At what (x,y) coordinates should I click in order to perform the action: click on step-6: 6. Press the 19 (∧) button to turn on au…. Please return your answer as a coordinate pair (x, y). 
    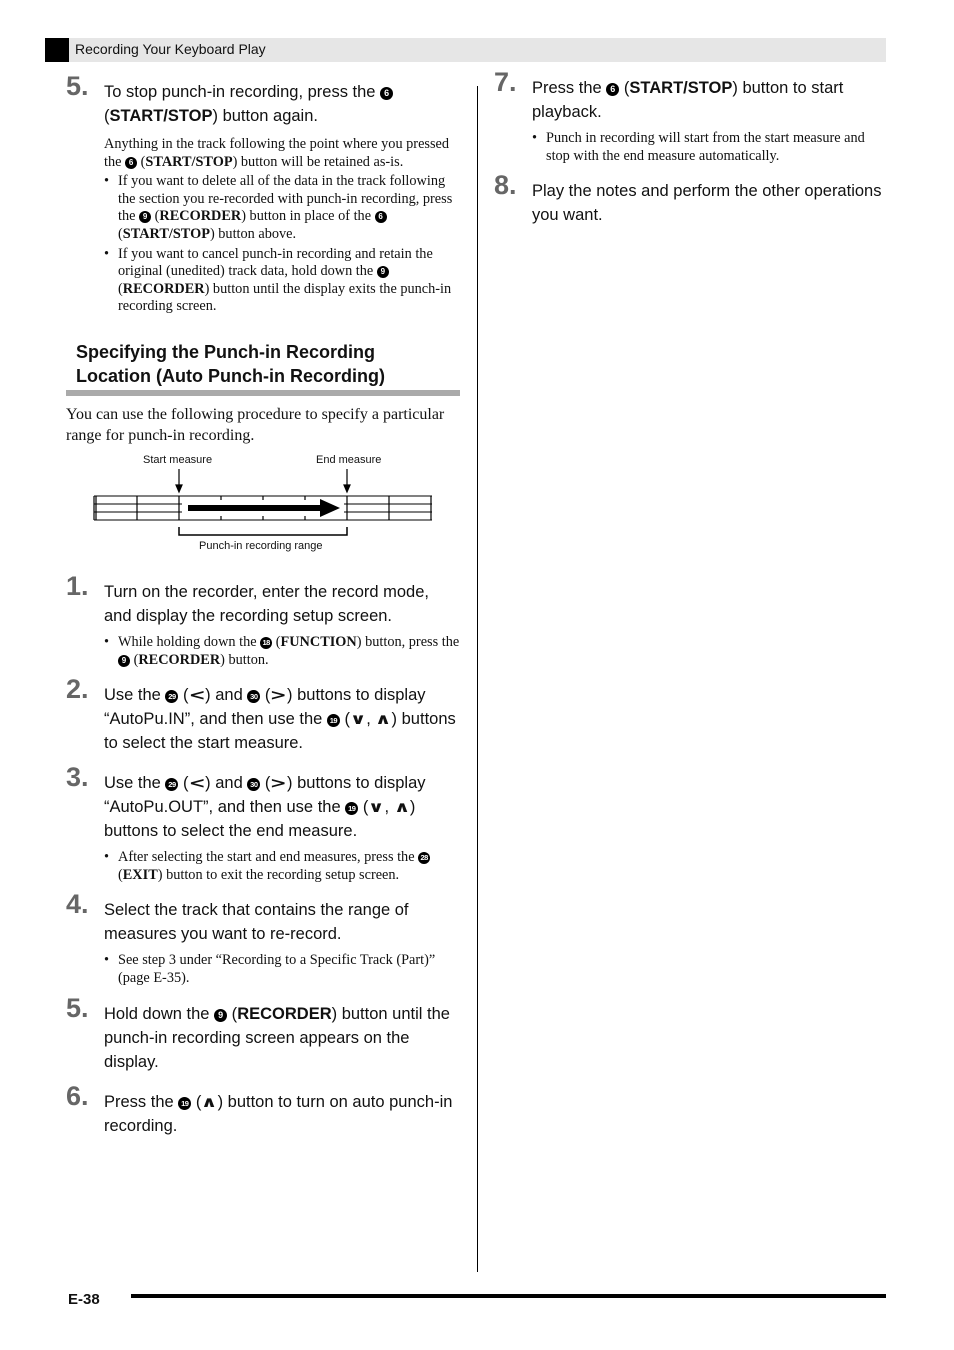
    Looking at the image, I should click on (259, 1107).